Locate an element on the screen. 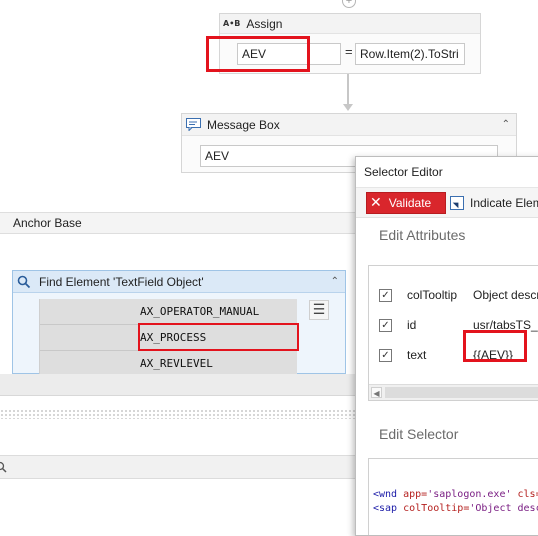 The image size is (538, 536). anchor-base-title: Anchor Base is located at coordinates (47, 223).